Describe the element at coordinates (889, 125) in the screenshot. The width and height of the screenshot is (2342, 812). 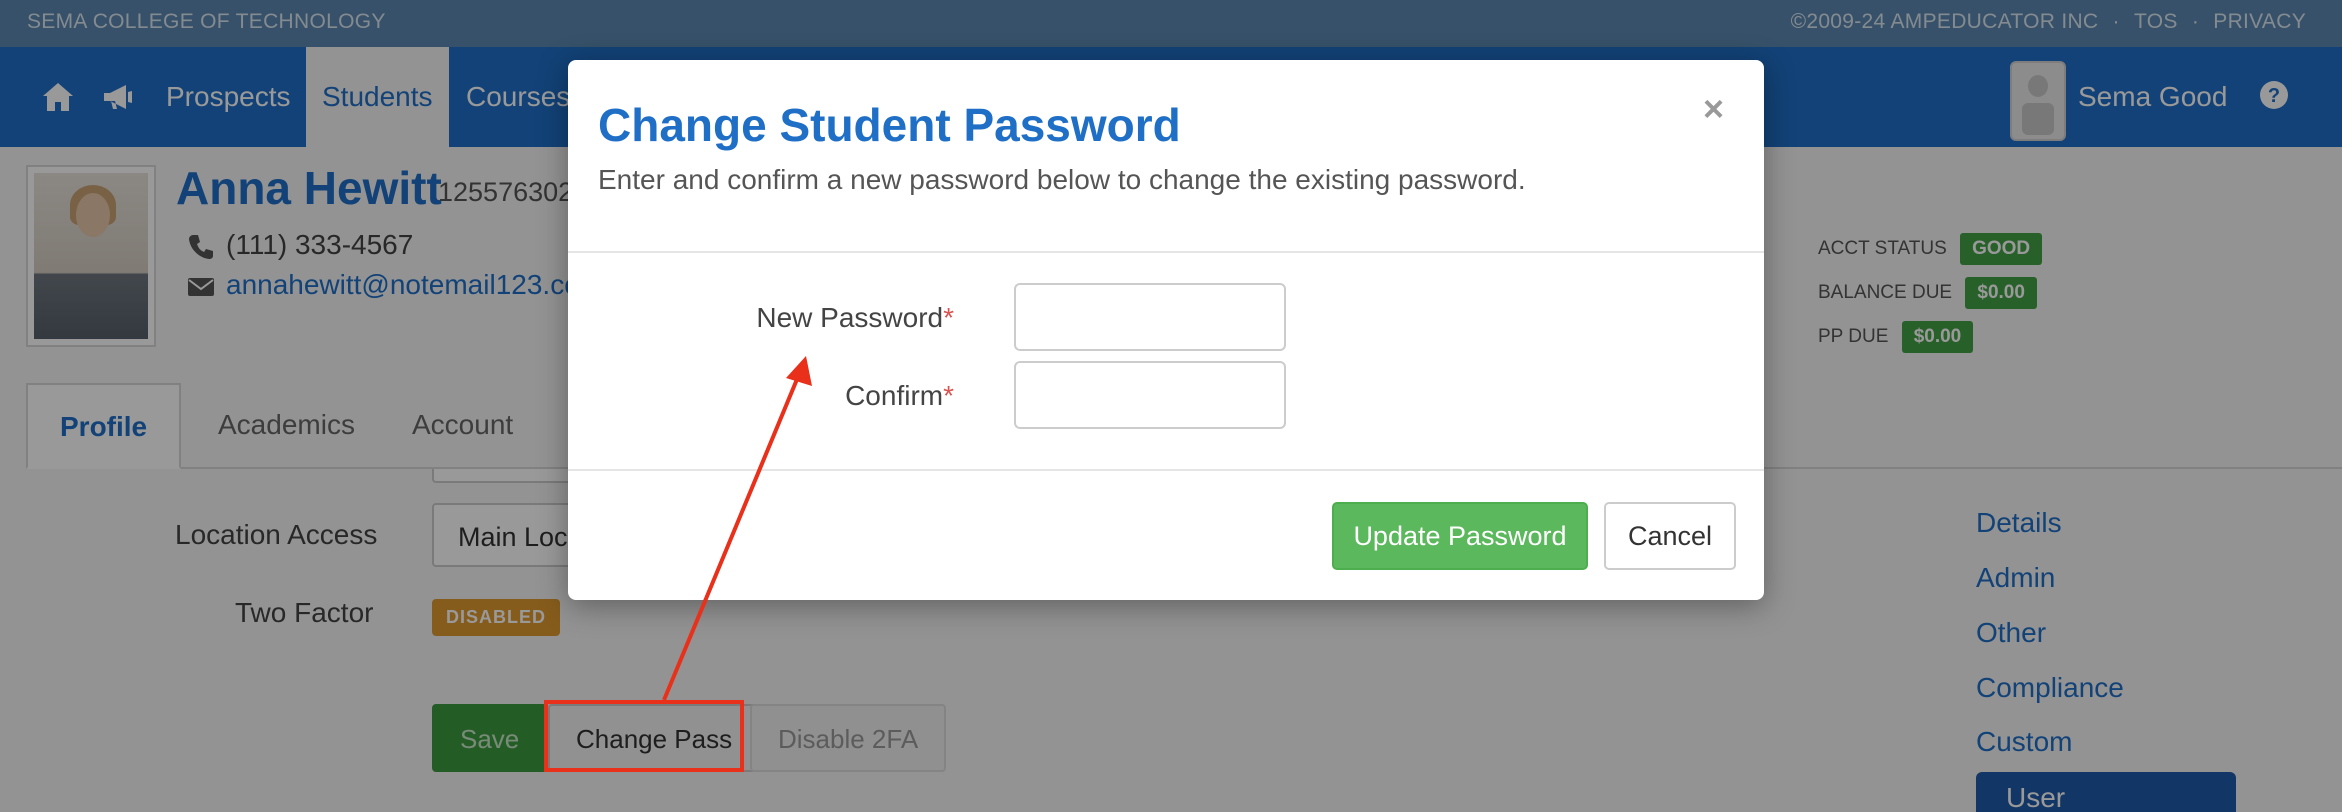
I see `modal-title: Change Student Password` at that location.